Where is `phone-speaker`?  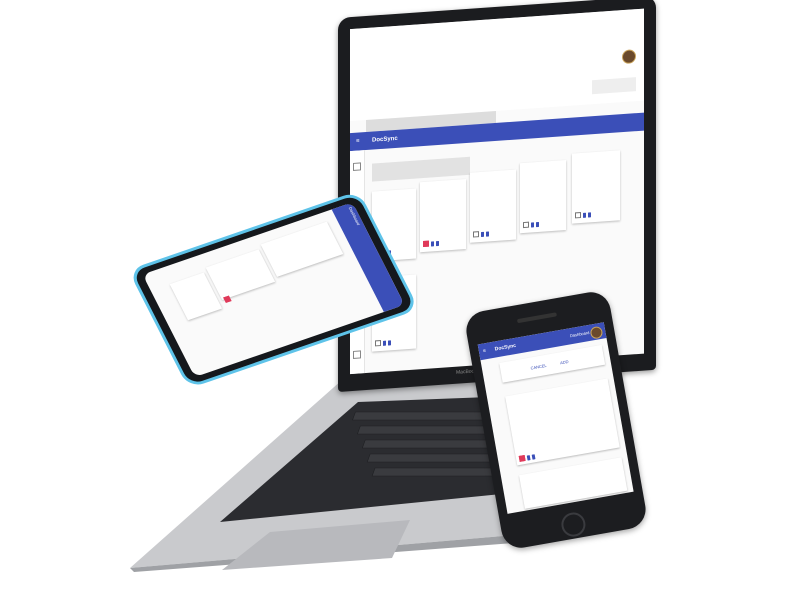
phone-speaker is located at coordinates (536, 318).